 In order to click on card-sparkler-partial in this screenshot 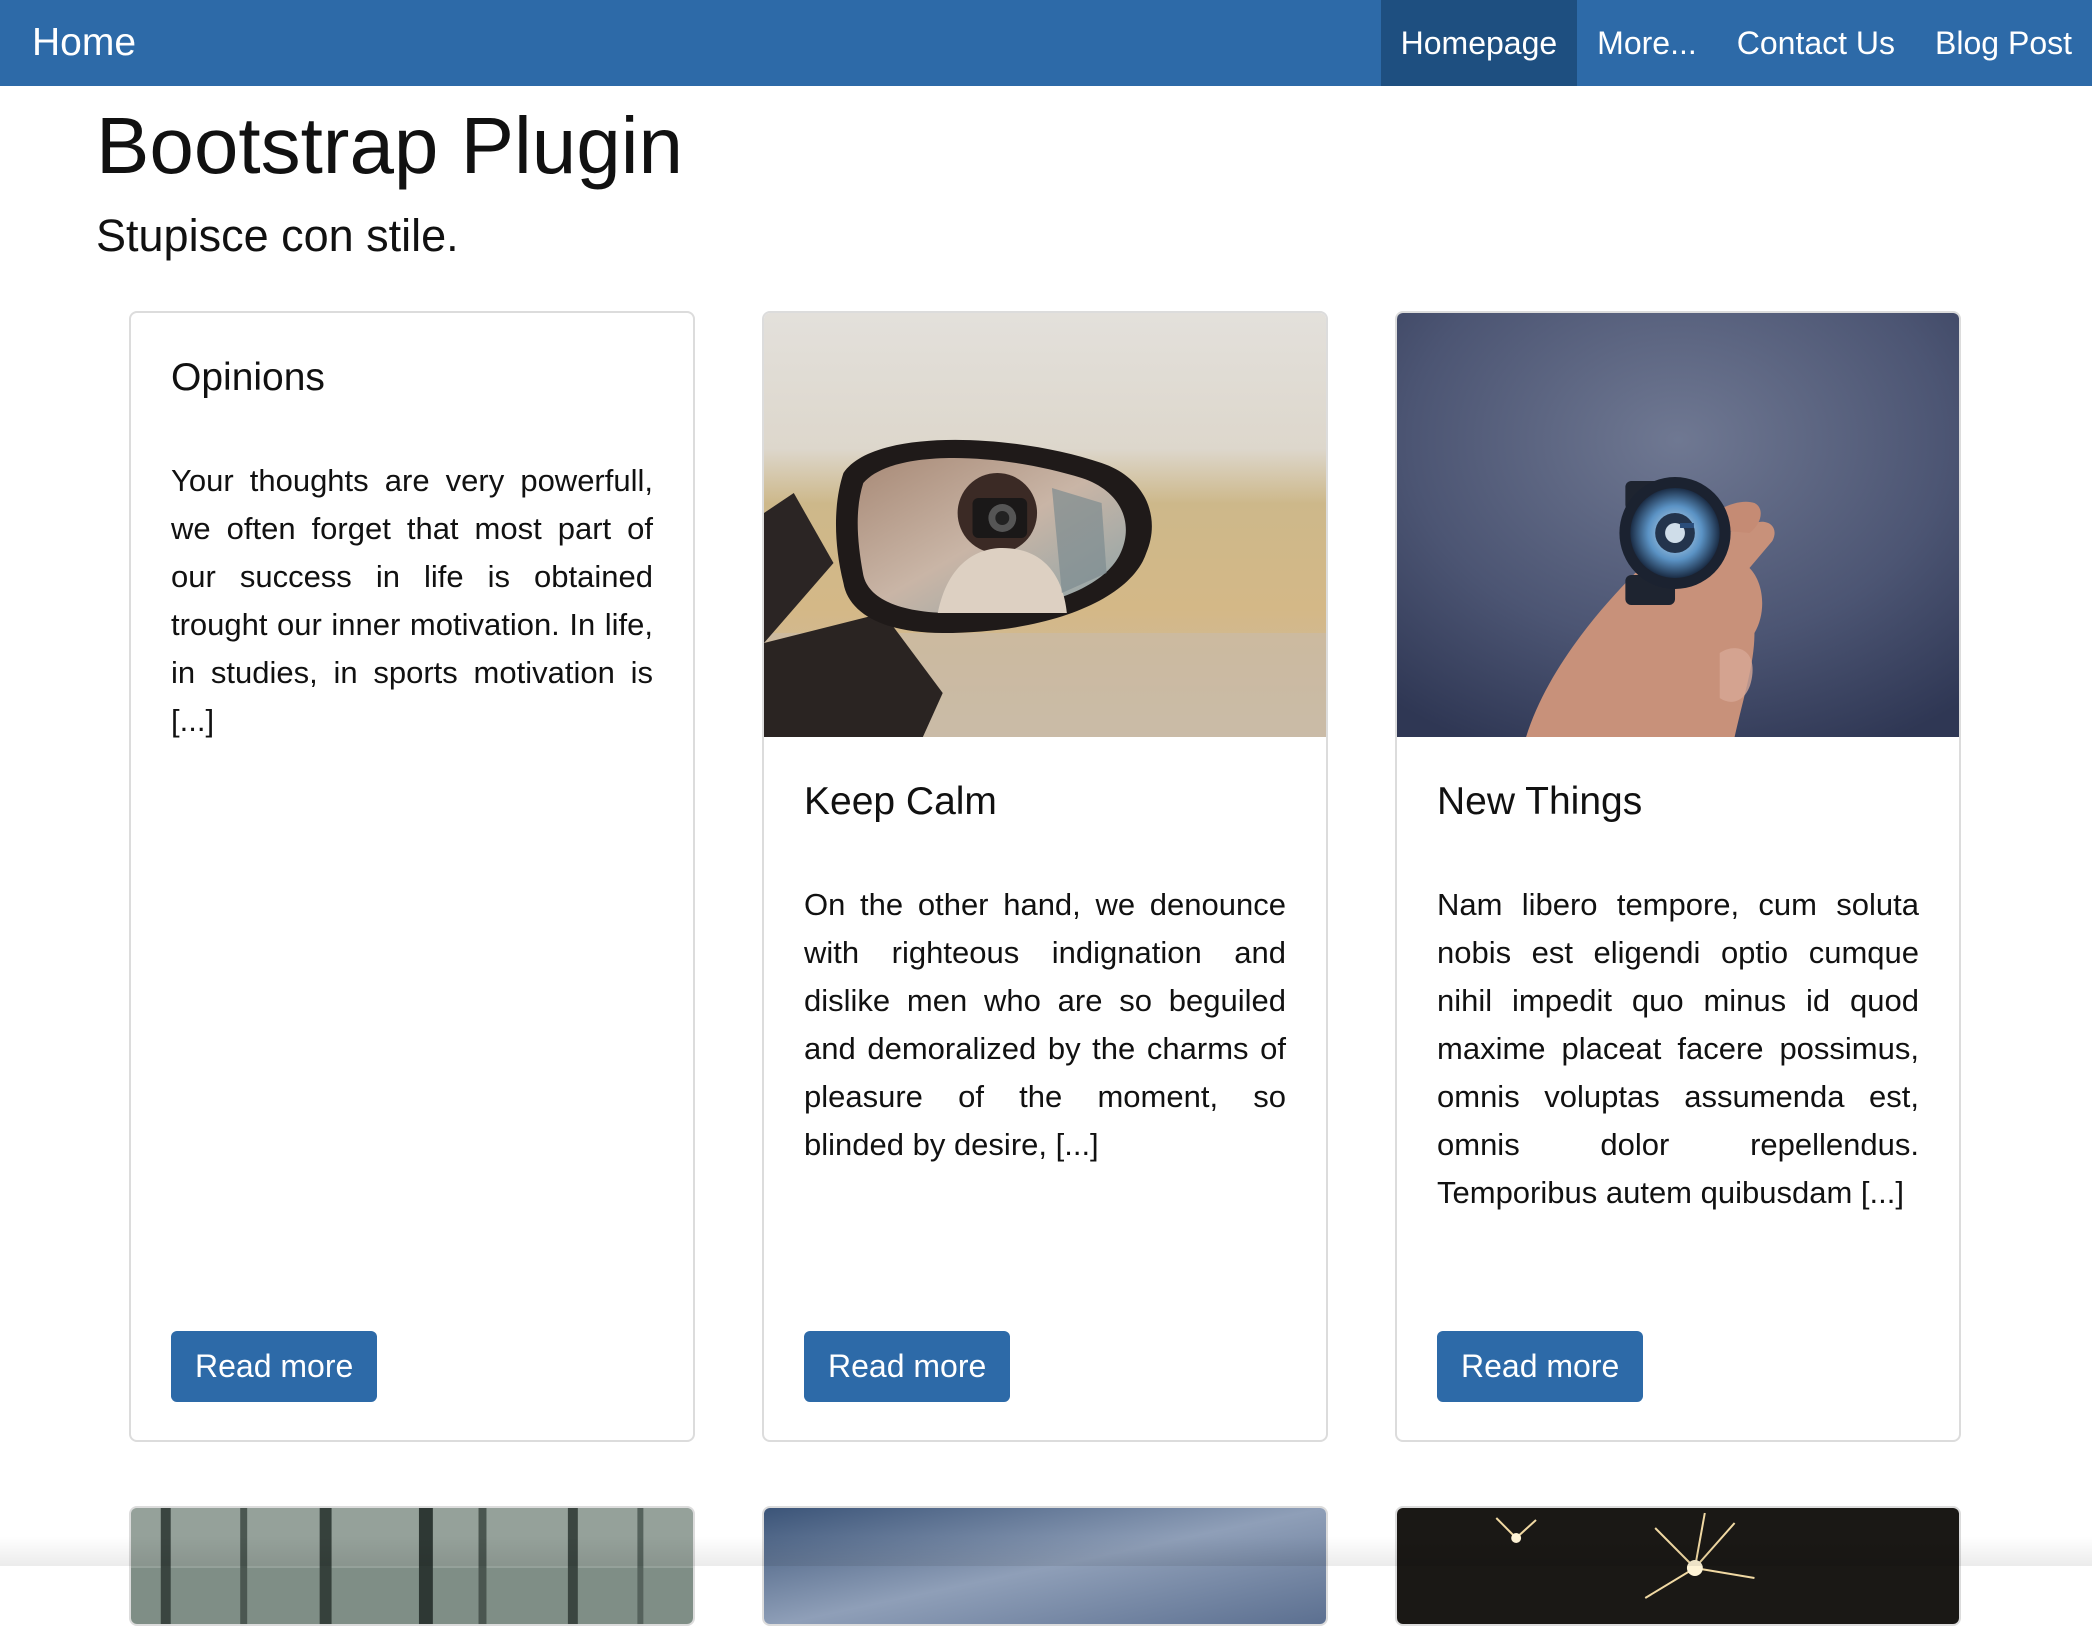, I will do `click(1678, 1566)`.